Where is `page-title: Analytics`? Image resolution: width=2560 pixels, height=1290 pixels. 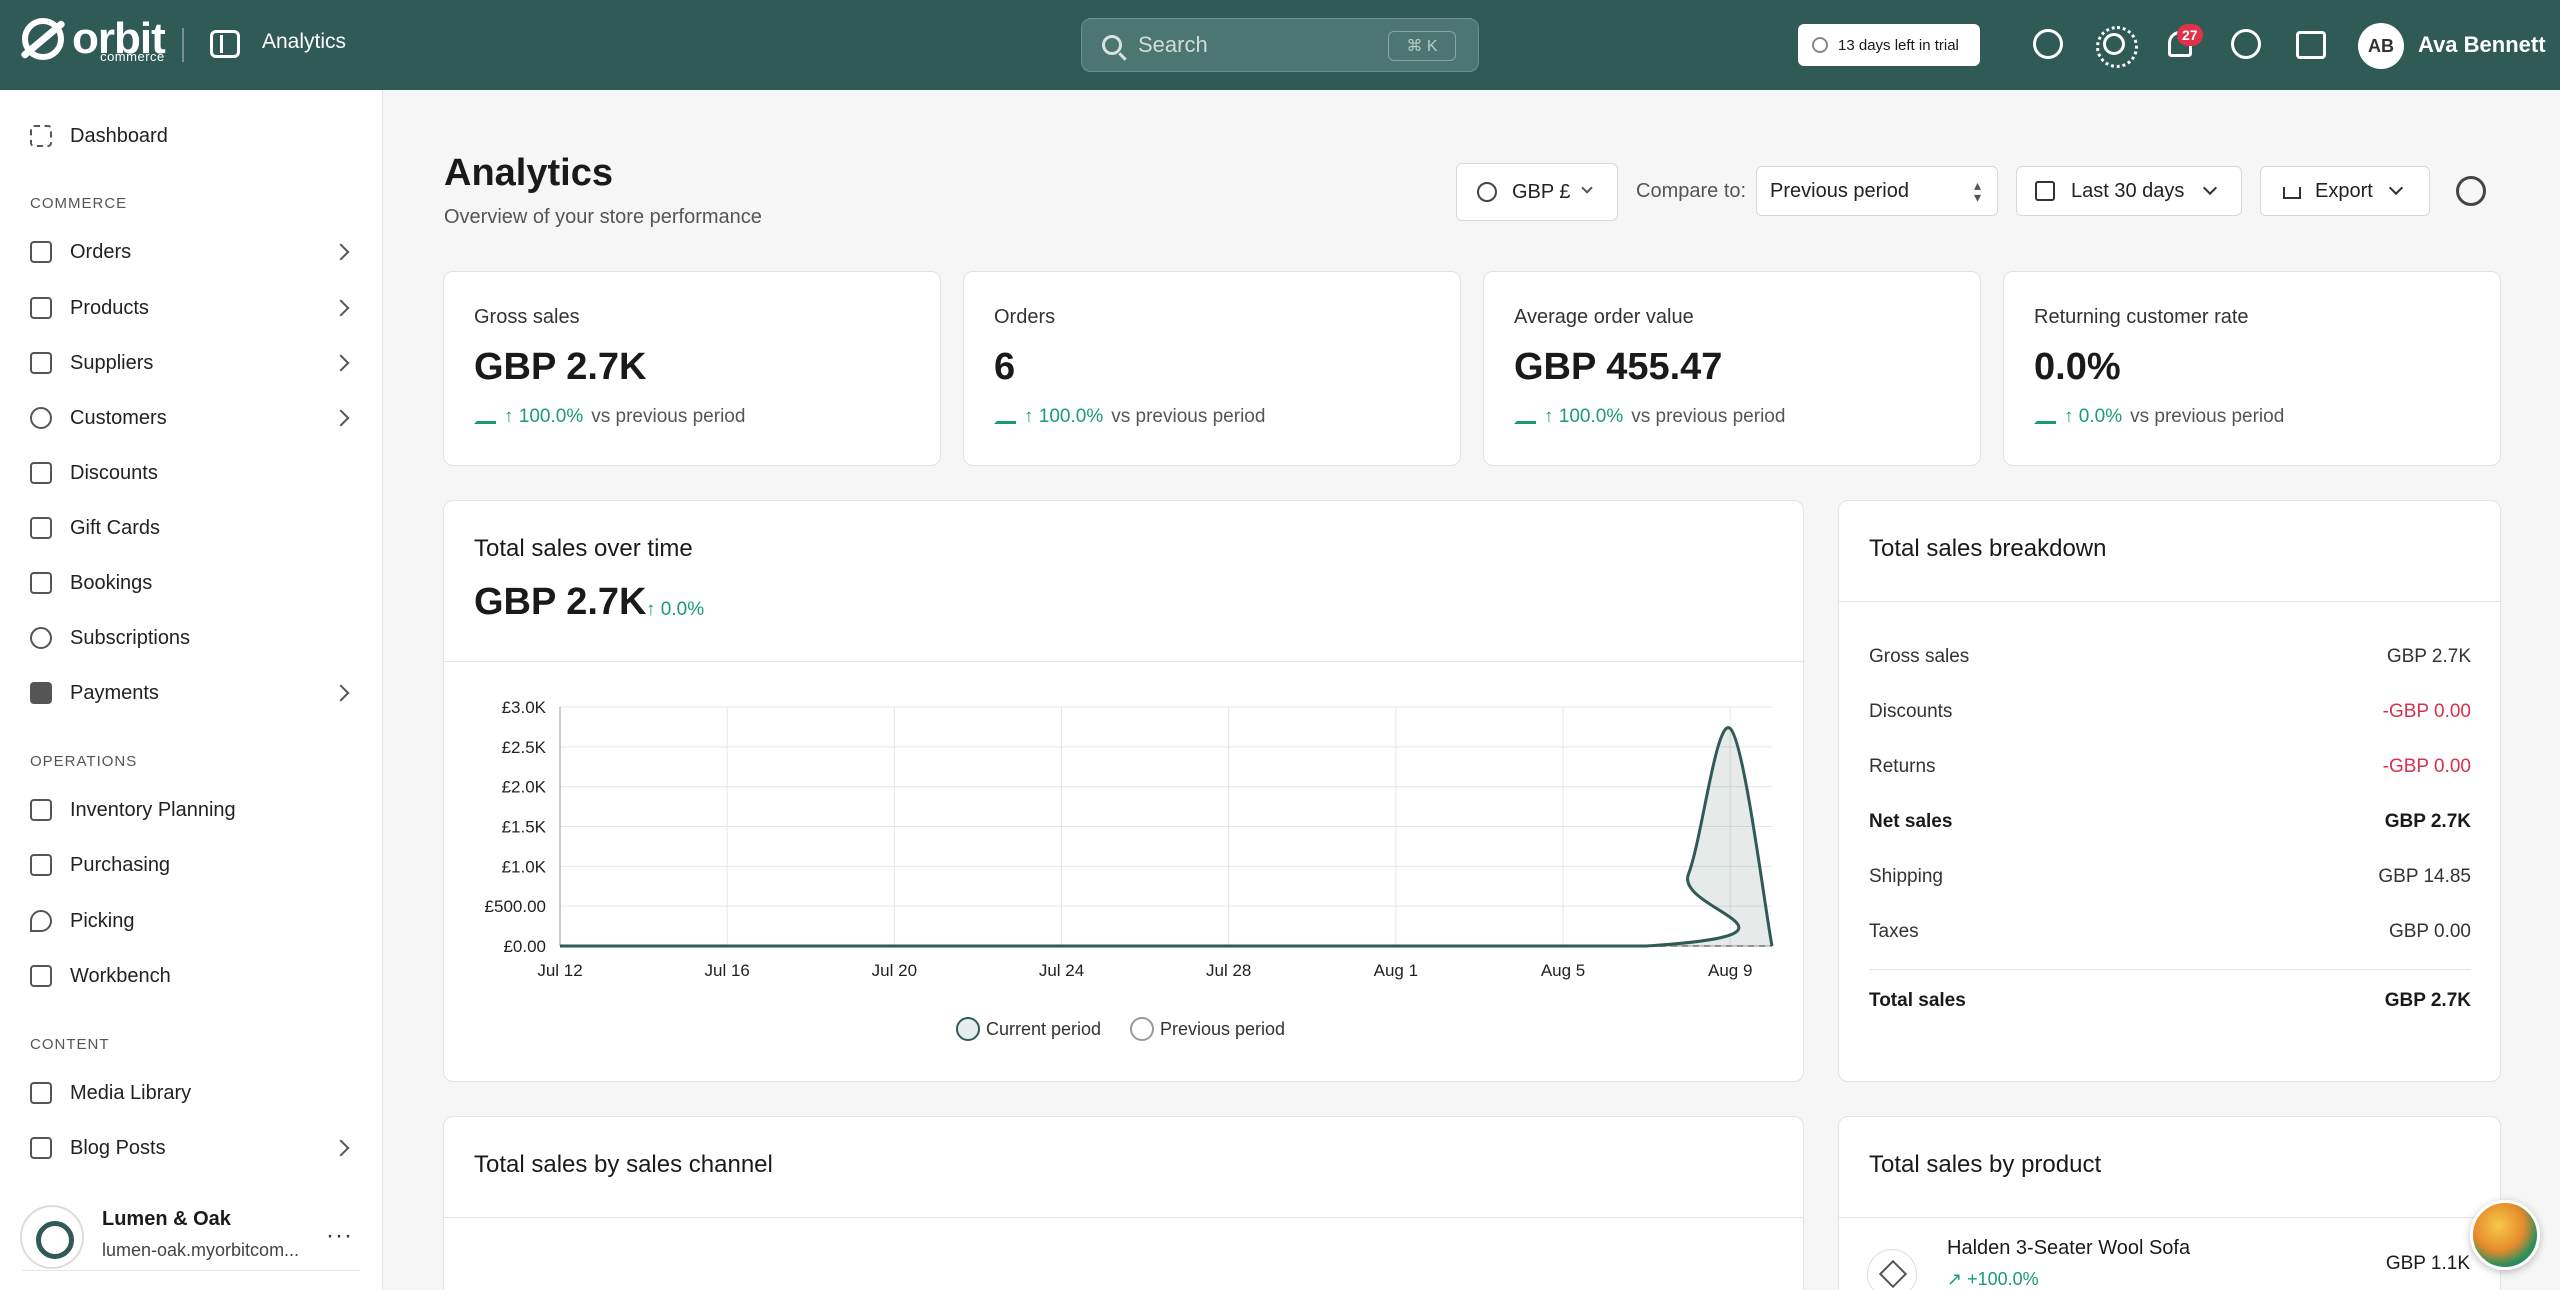
page-title: Analytics is located at coordinates (528, 173).